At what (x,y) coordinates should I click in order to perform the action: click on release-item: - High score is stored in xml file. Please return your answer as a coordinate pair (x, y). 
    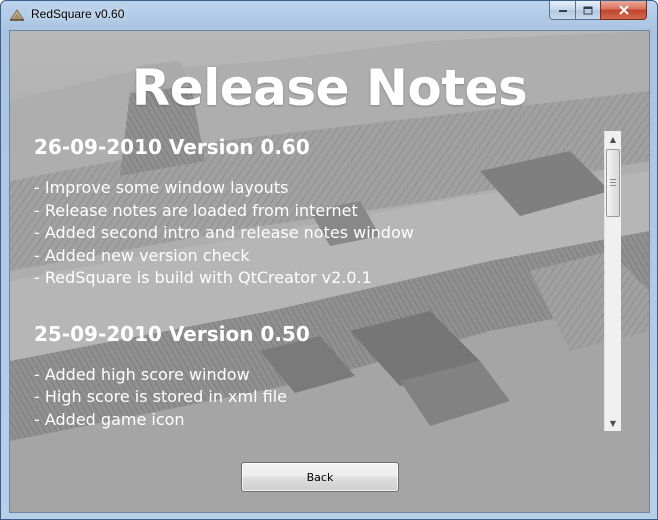
    Looking at the image, I should click on (160, 396).